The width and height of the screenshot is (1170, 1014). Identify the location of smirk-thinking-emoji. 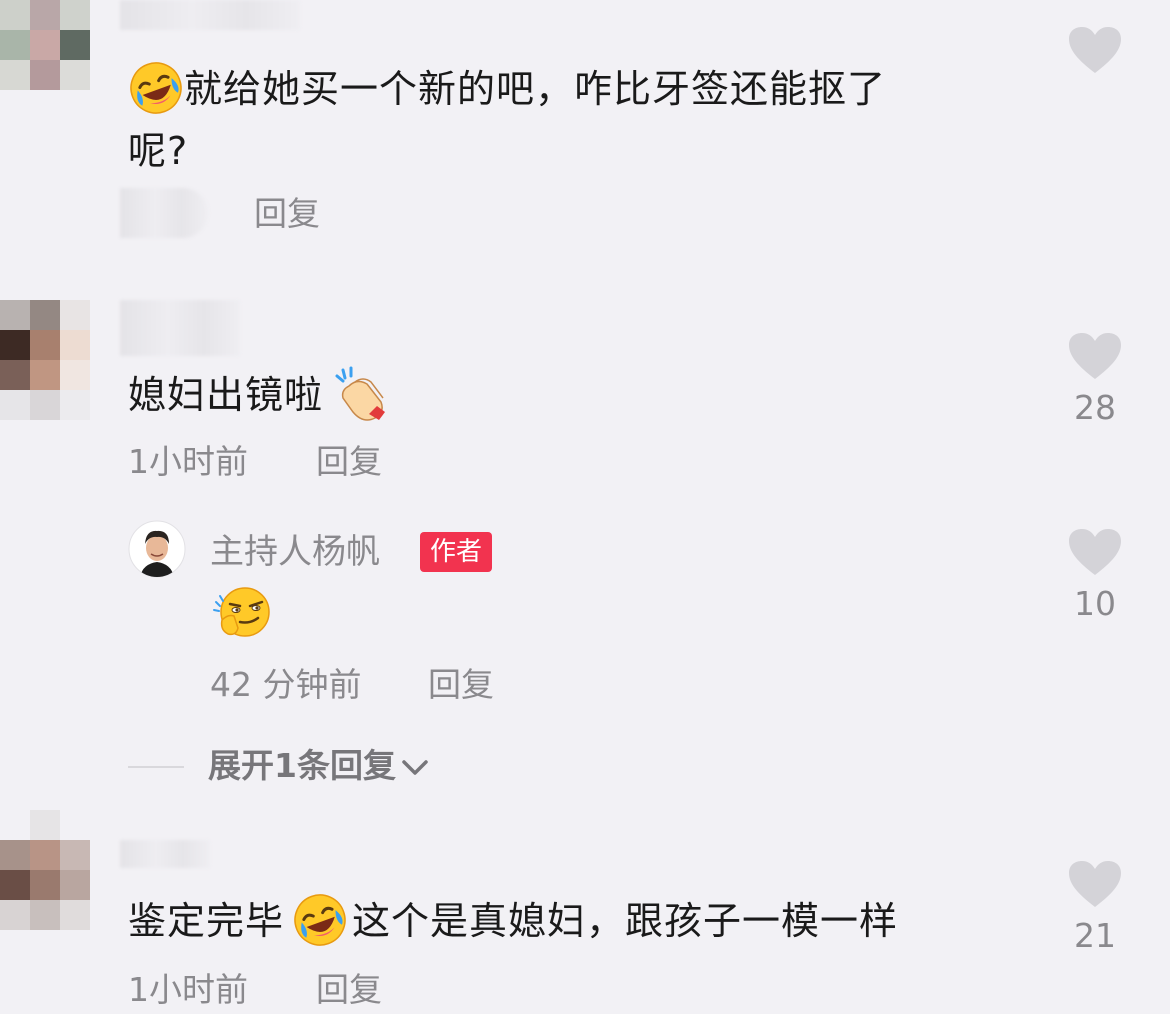
(241, 612).